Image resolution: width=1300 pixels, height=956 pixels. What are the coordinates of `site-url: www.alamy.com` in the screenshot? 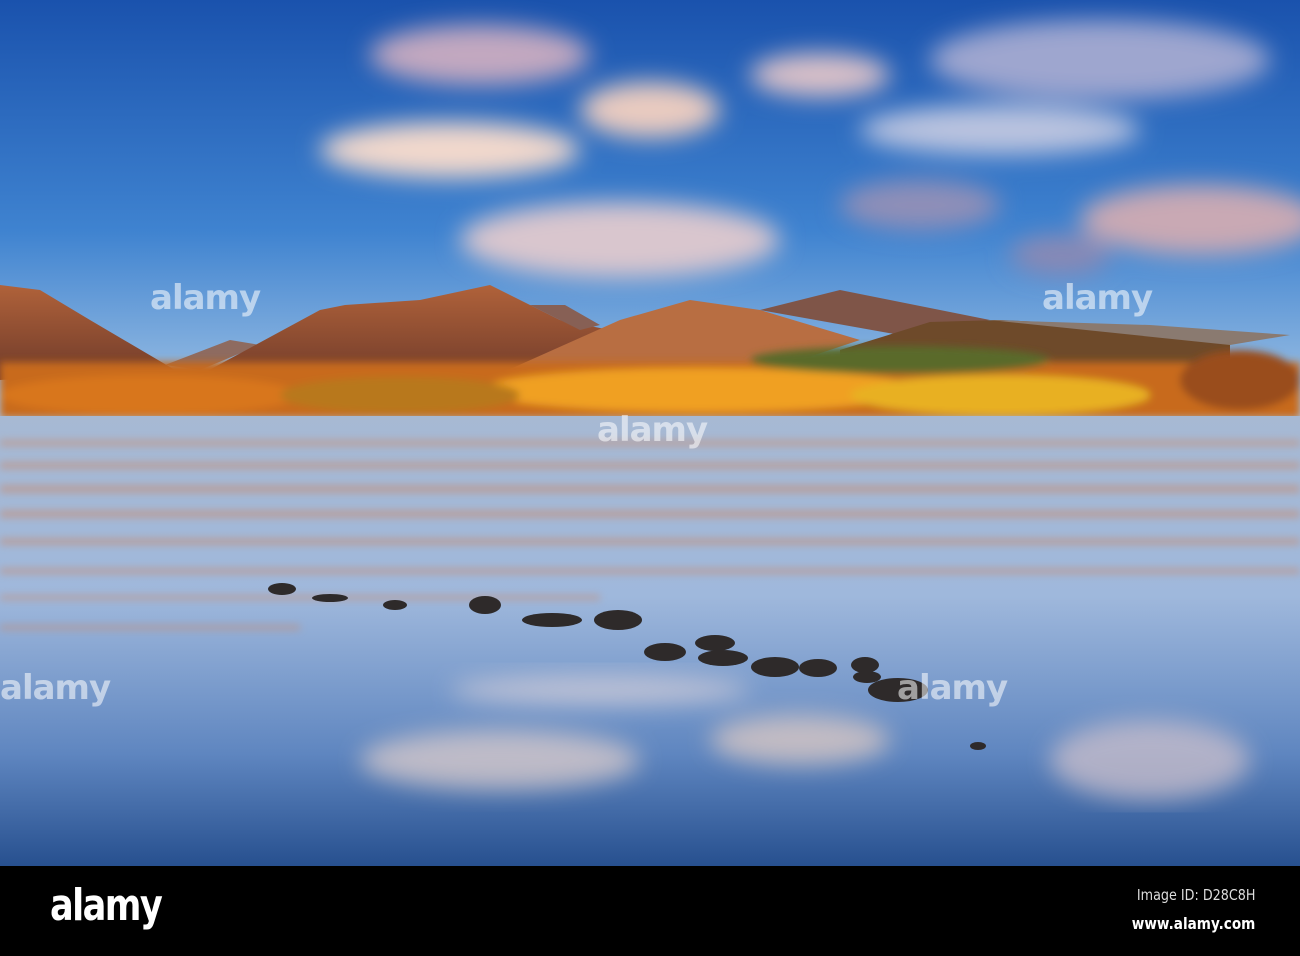 It's located at (1193, 923).